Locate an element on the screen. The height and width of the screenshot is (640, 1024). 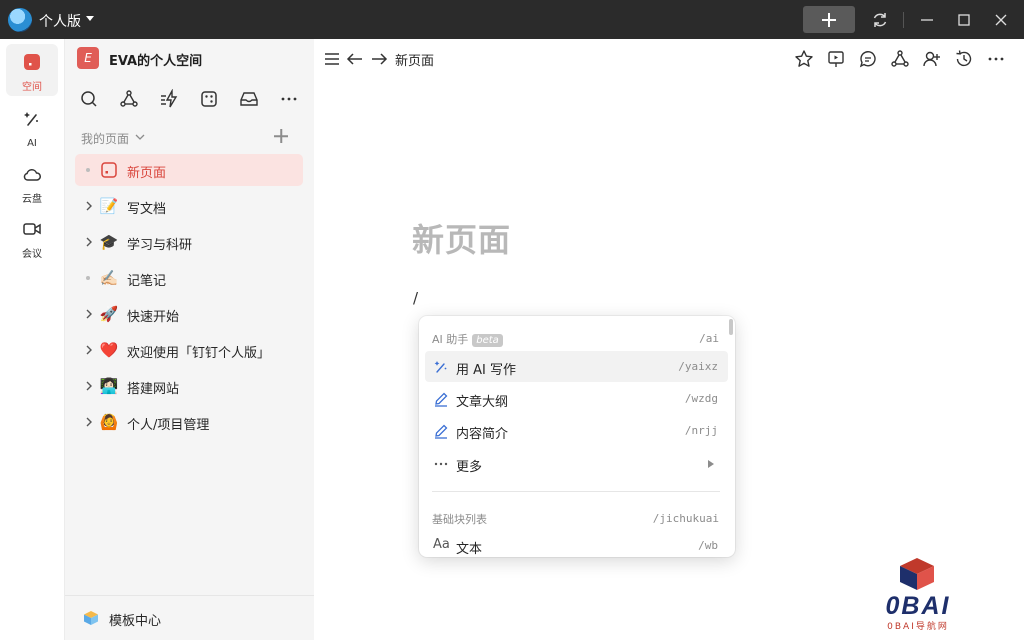
menu-shortcut: /nrjj is located at coordinates (701, 430).